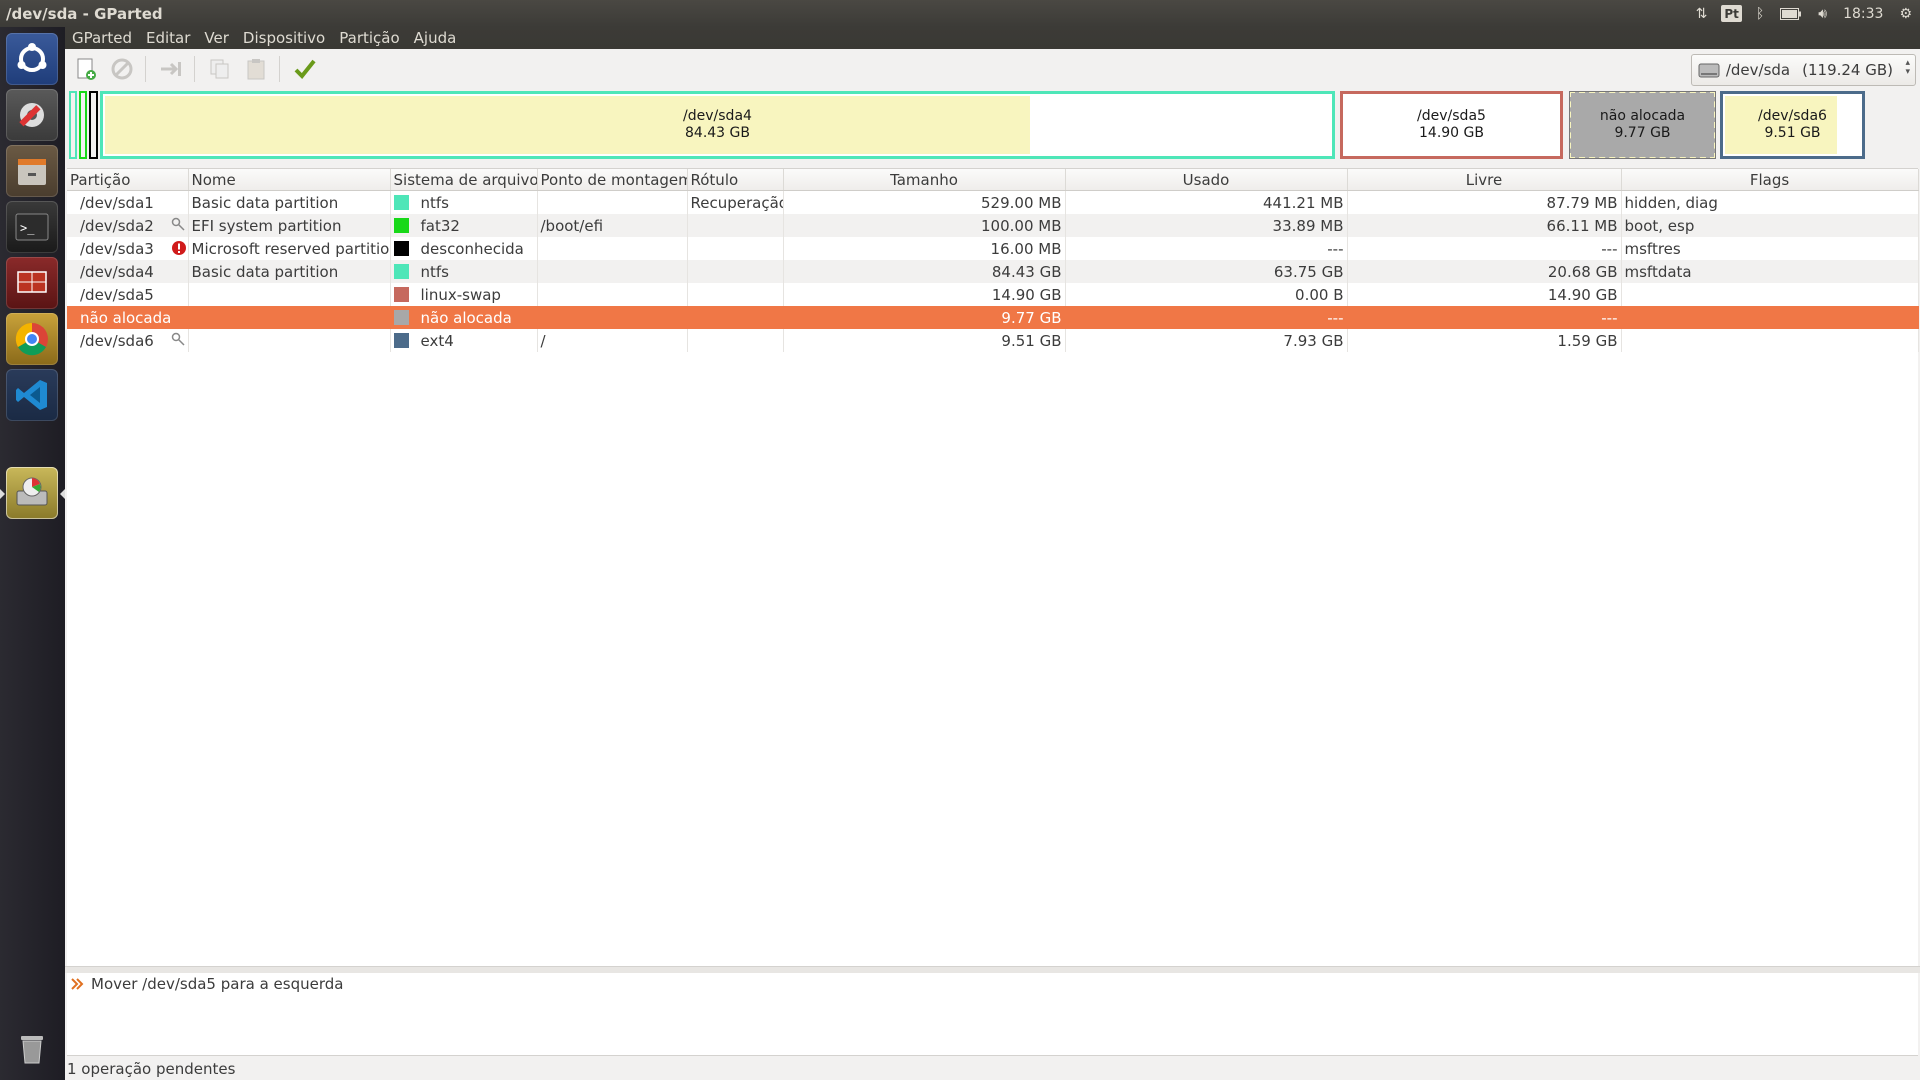 Image resolution: width=1920 pixels, height=1080 pixels. What do you see at coordinates (1791, 13) in the screenshot?
I see `battery-icon` at bounding box center [1791, 13].